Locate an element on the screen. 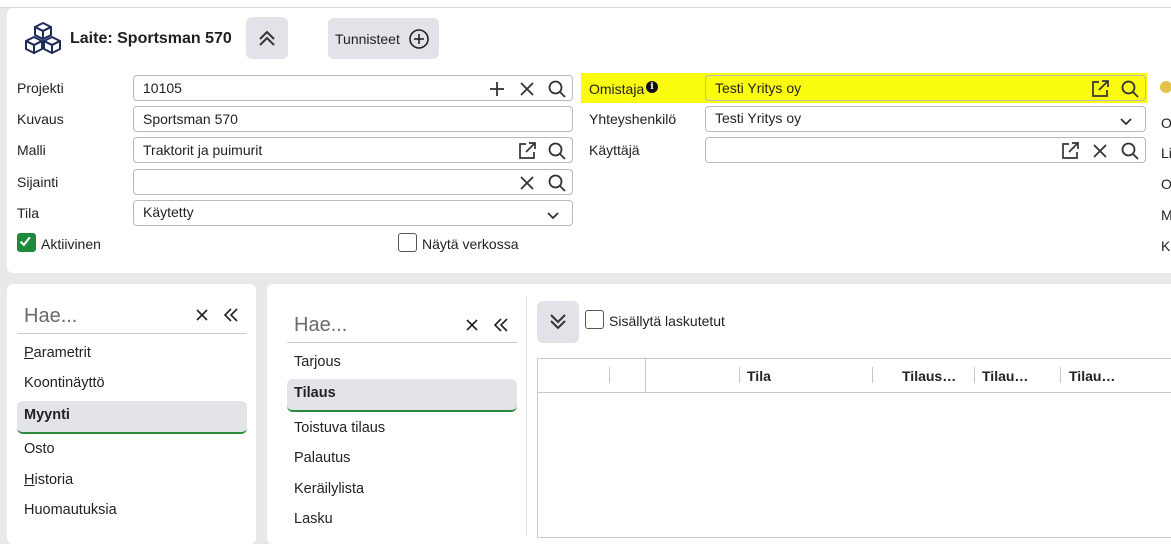 Image resolution: width=1171 pixels, height=544 pixels. nav2-item-text: Tilaus is located at coordinates (315, 393).